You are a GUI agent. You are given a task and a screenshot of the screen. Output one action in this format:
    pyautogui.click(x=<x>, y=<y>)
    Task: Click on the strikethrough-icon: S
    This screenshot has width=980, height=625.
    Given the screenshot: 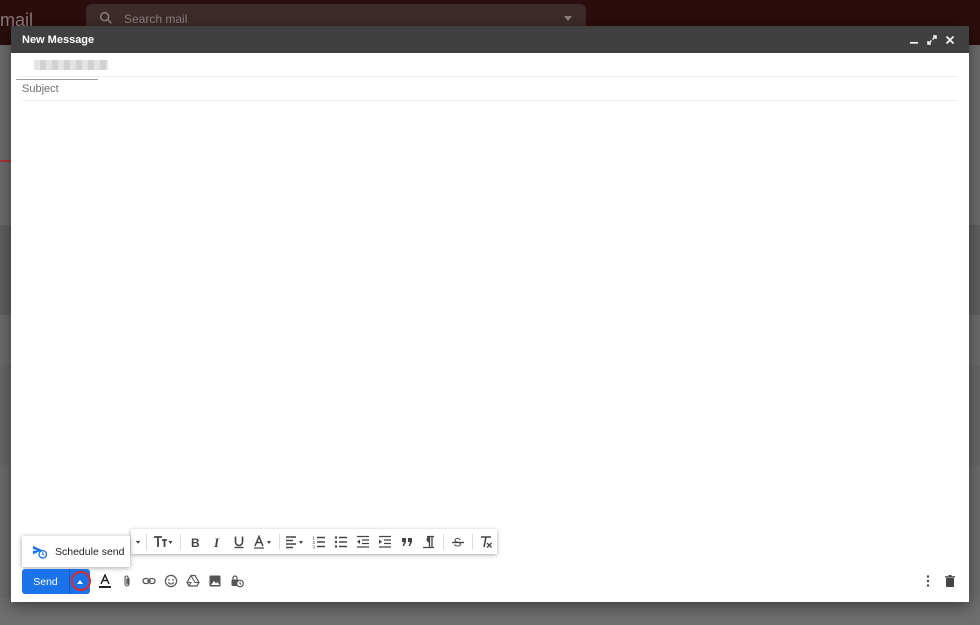 What is the action you would take?
    pyautogui.click(x=457, y=542)
    